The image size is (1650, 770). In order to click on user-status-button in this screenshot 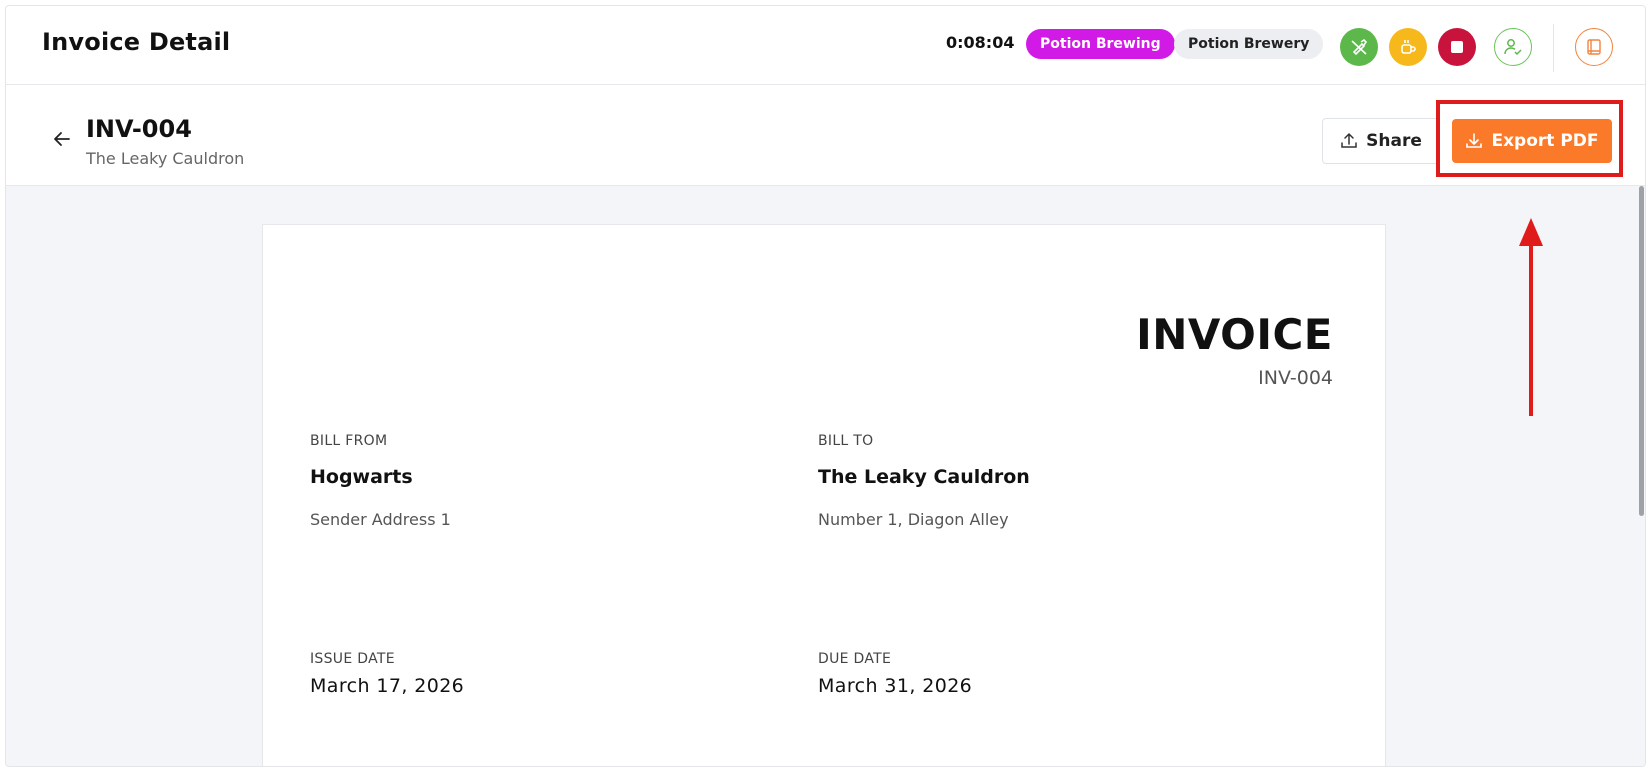, I will do `click(1513, 47)`.